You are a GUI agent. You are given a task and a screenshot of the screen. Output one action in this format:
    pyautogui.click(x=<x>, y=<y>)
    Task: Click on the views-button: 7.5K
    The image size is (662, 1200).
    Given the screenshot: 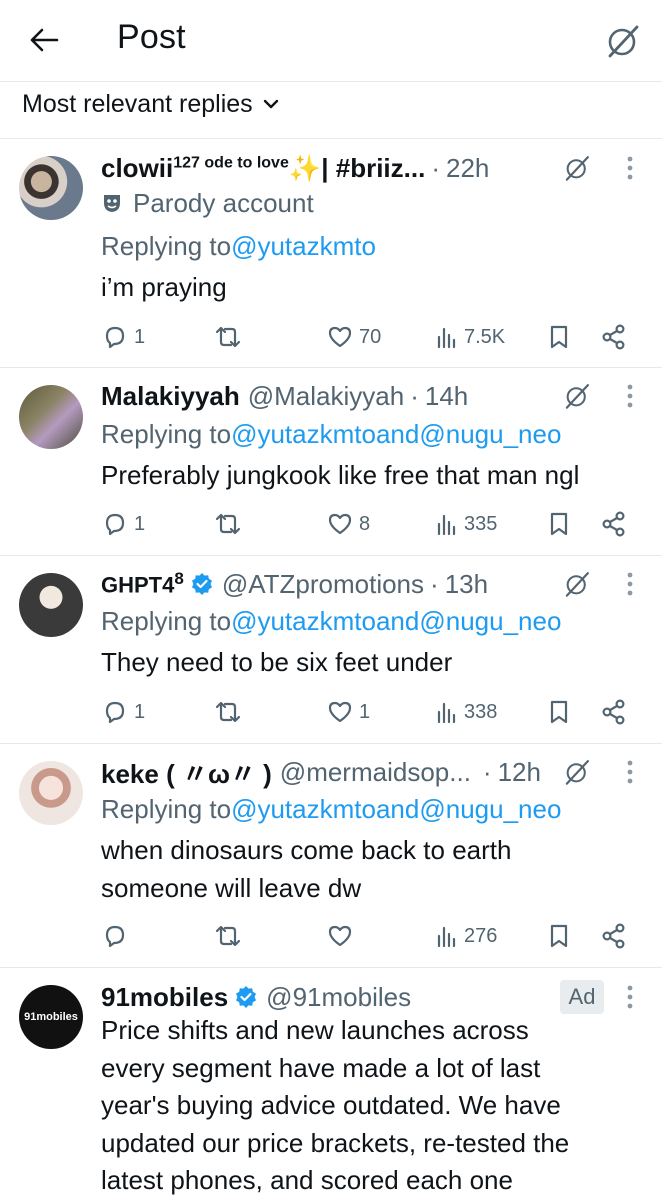 What is the action you would take?
    pyautogui.click(x=470, y=337)
    